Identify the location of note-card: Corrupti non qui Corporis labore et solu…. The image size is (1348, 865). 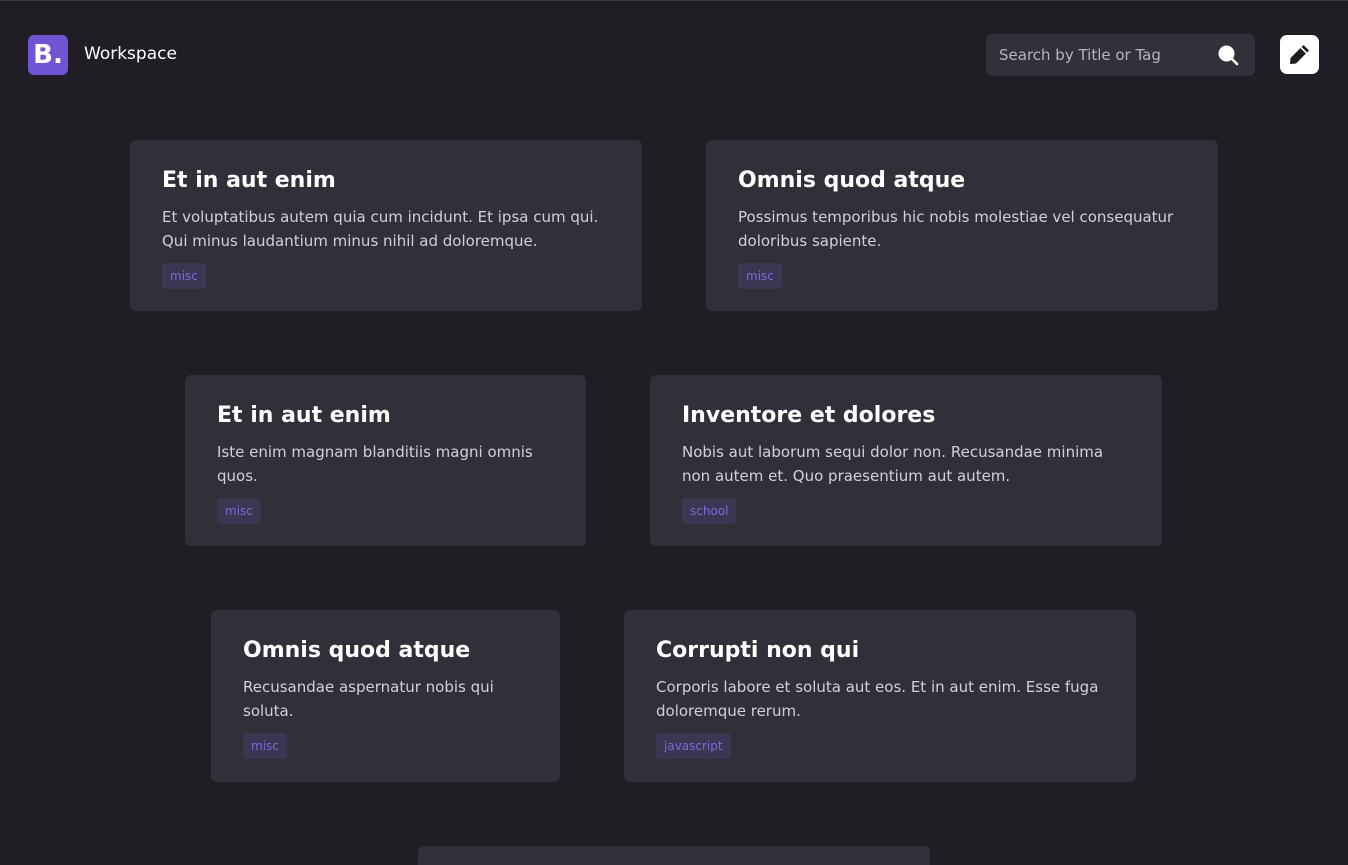
(880, 696).